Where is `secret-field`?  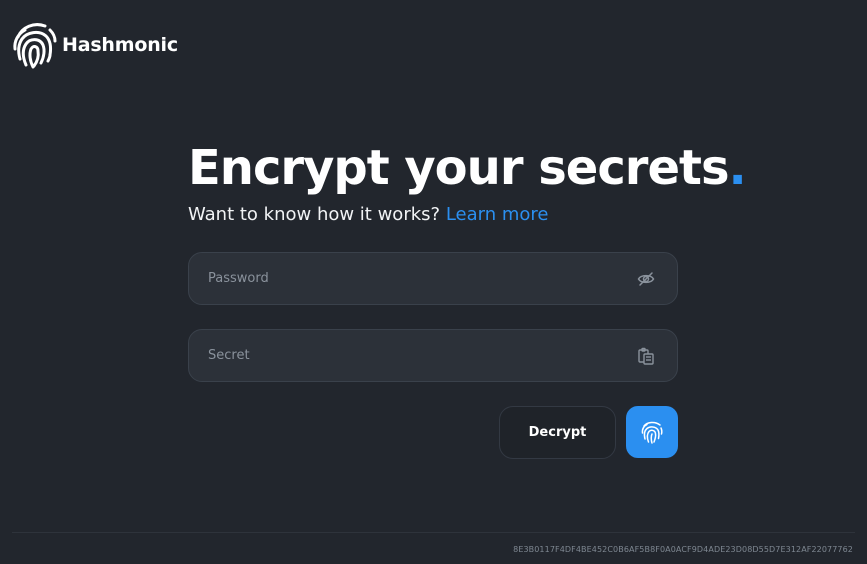 secret-field is located at coordinates (433, 355).